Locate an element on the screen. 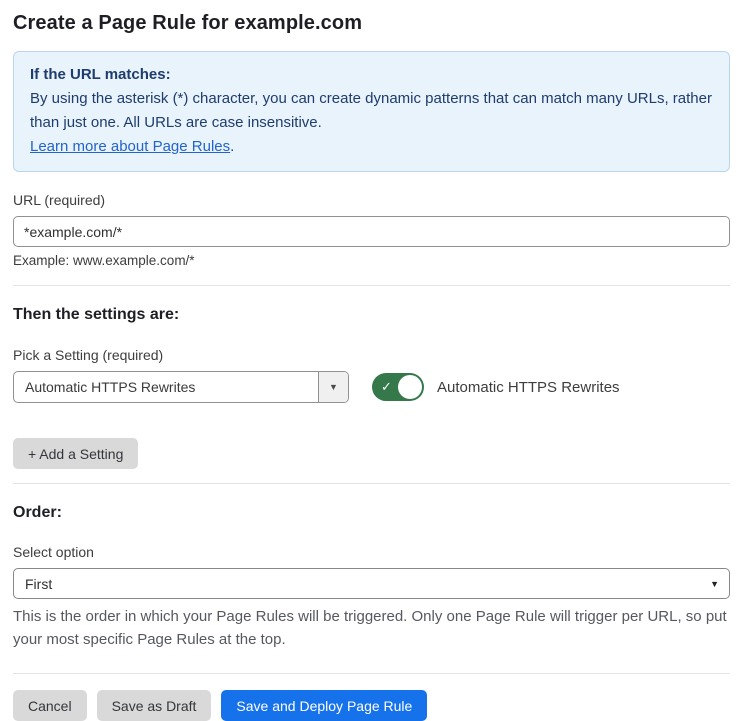 Image resolution: width=743 pixels, height=721 pixels. setting-toggle: ✓ is located at coordinates (398, 387).